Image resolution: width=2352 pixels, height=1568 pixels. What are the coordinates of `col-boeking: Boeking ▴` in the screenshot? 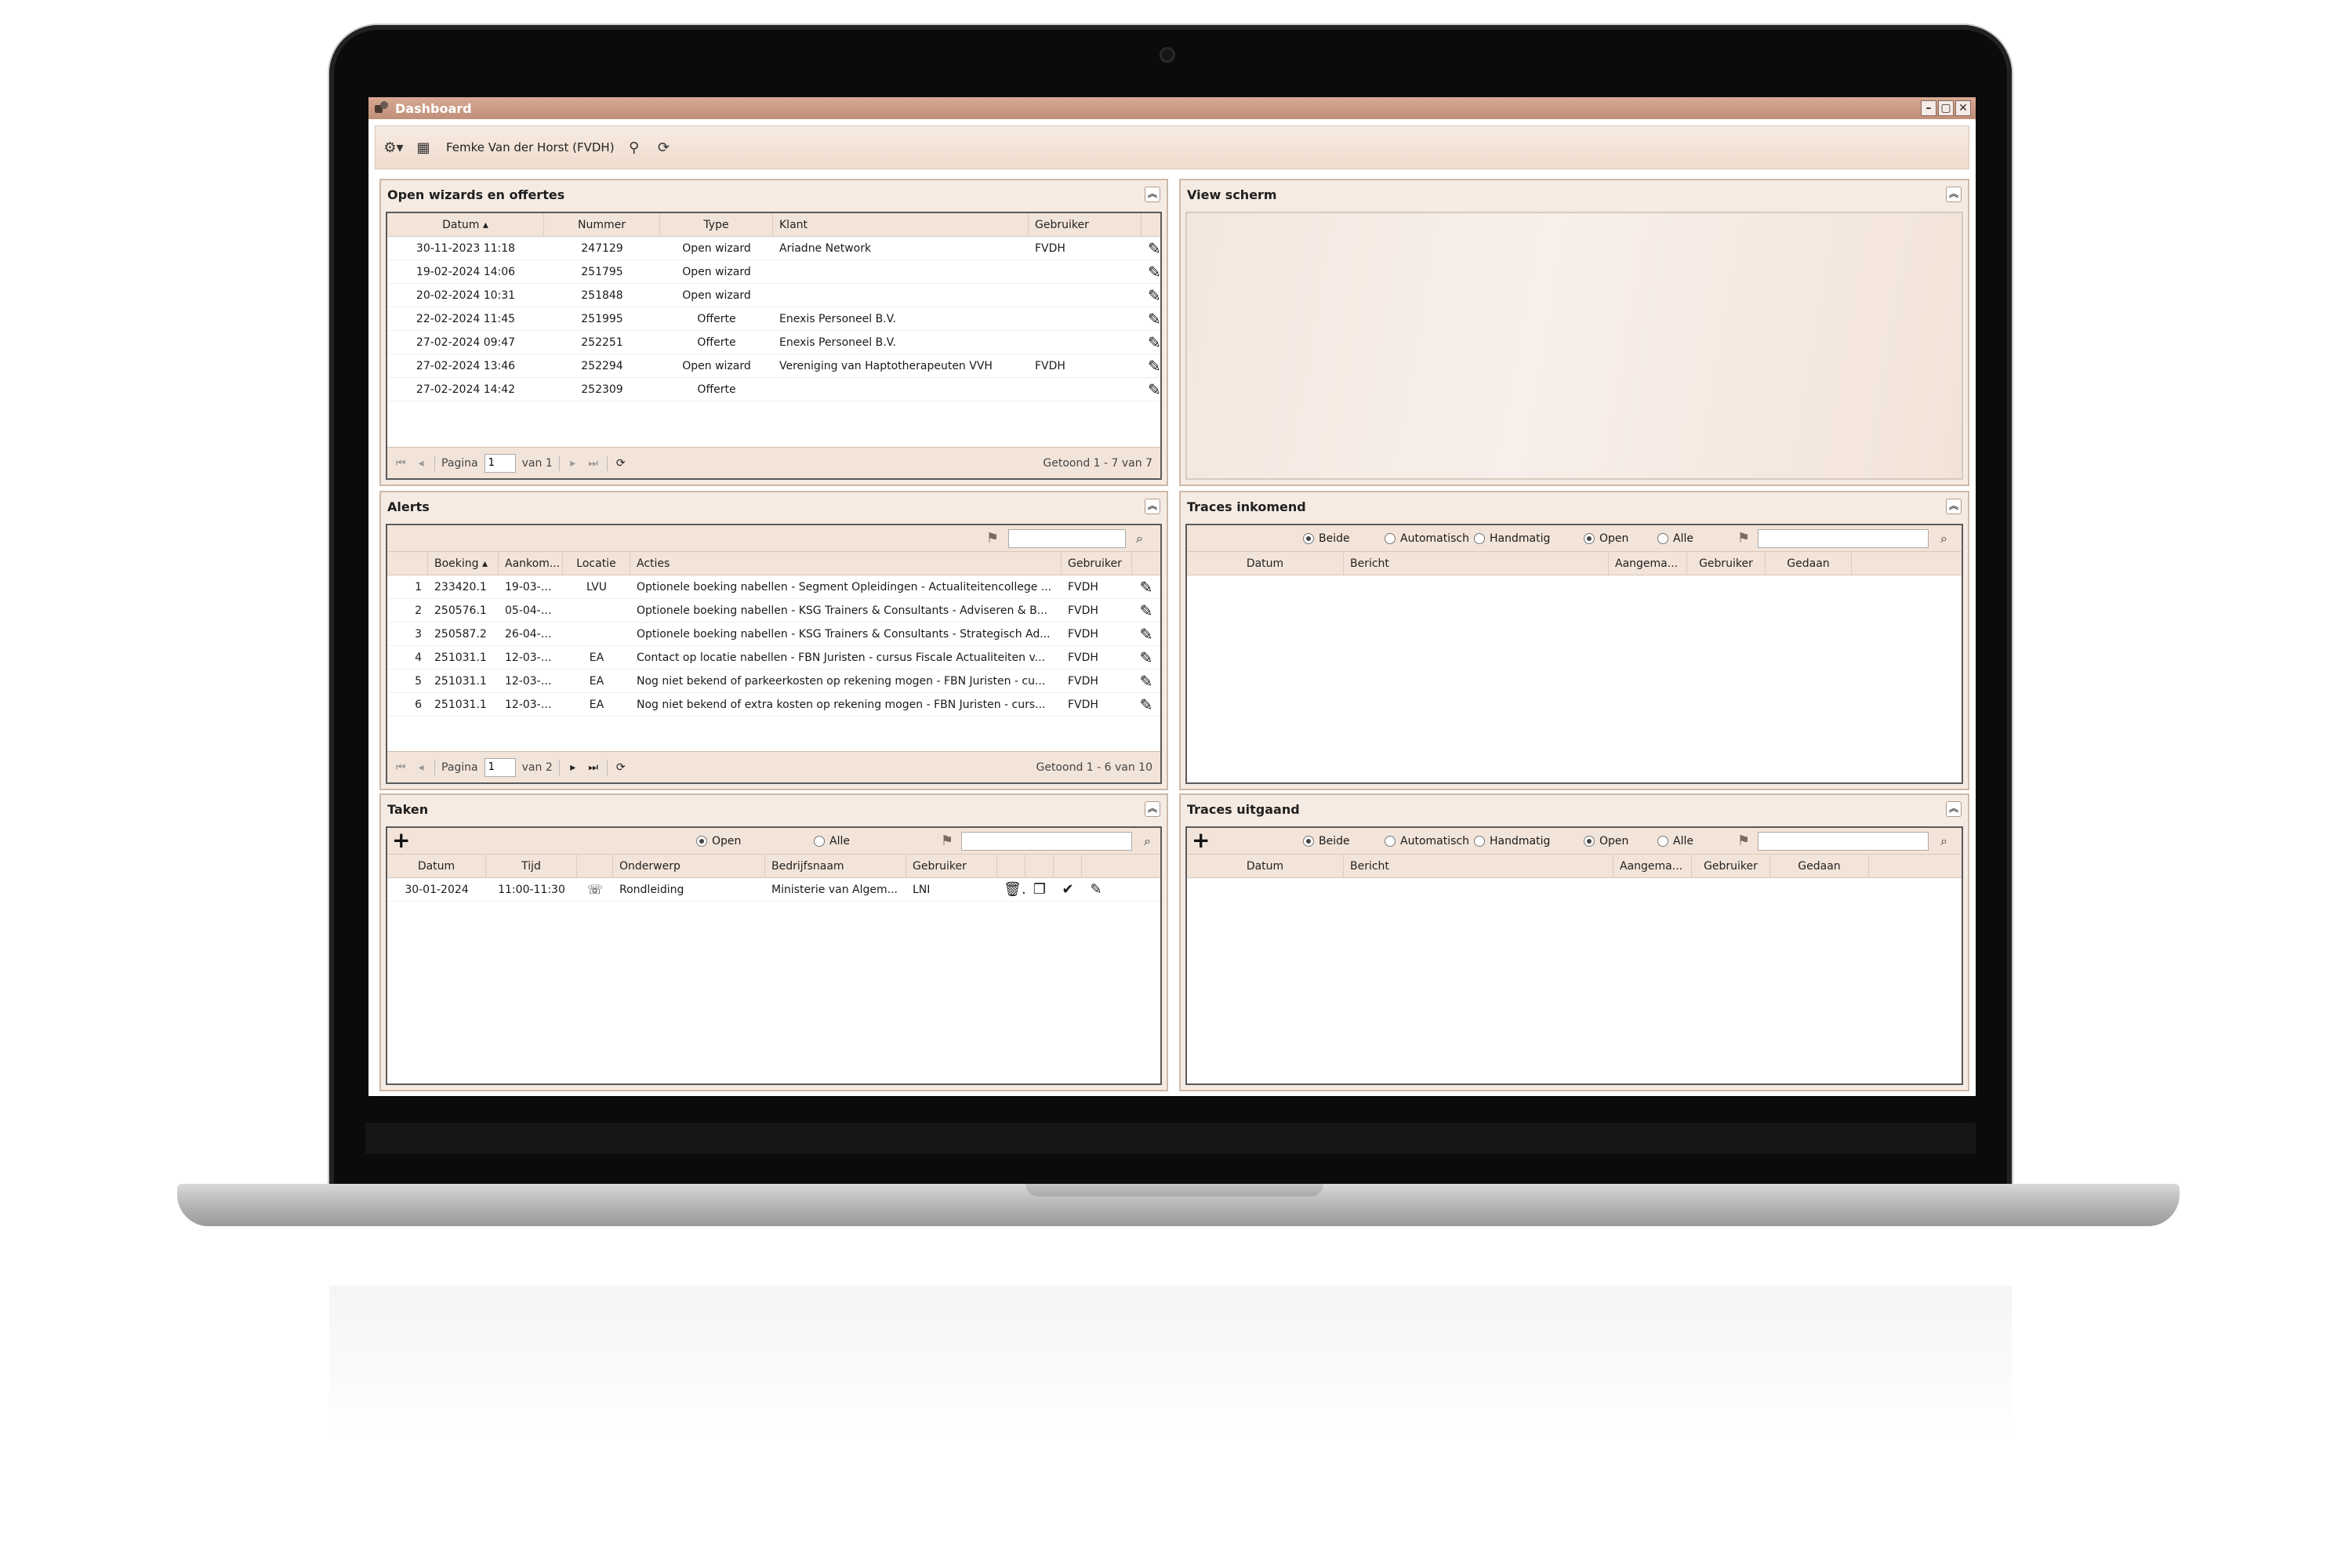 It's located at (463, 563).